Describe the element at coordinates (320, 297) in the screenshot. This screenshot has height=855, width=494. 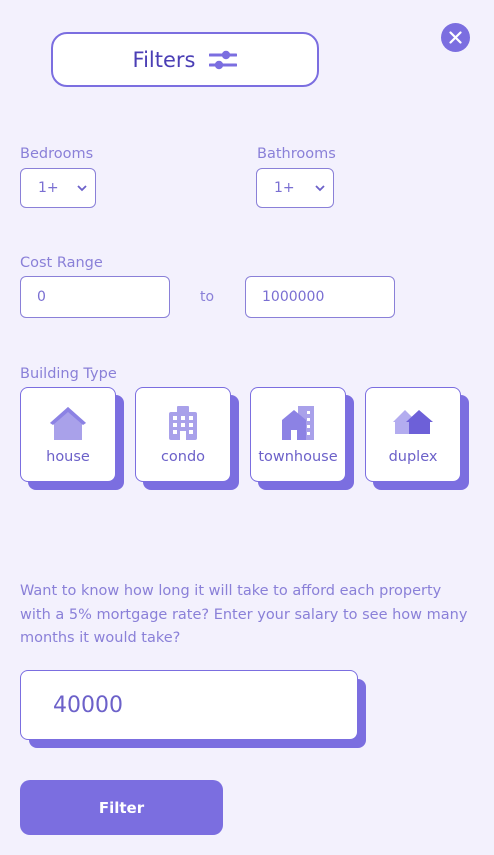
I see `cost-max-input: 1000000` at that location.